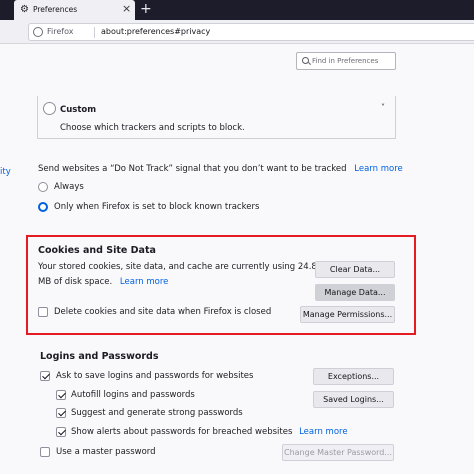 The height and width of the screenshot is (474, 474). I want to click on suggest-passwords-checkbox, so click(61, 413).